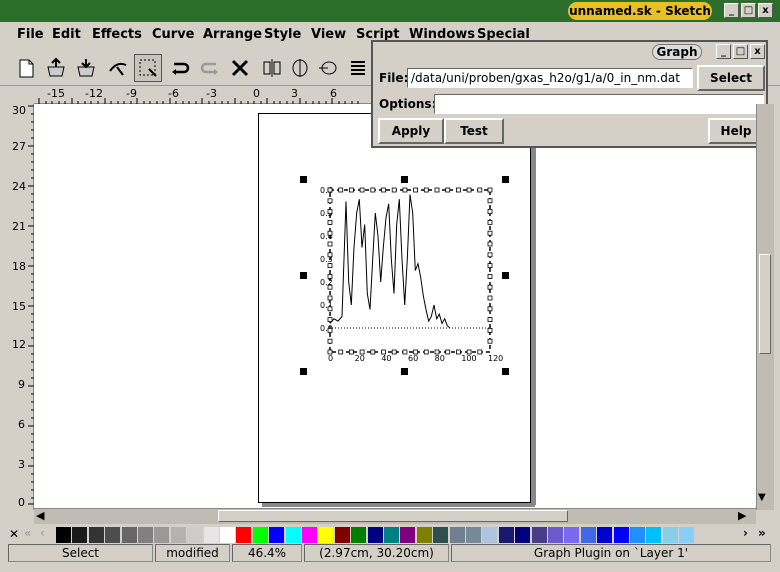  Describe the element at coordinates (282, 34) in the screenshot. I see `menu-style: Style` at that location.